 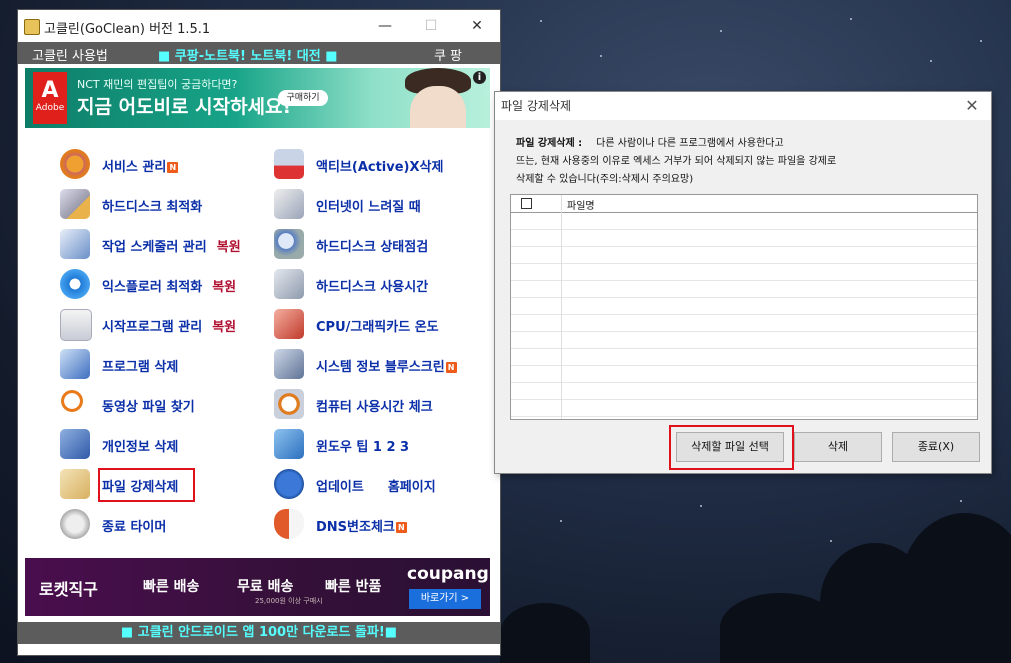 What do you see at coordinates (353, 587) in the screenshot?
I see `ad-fast-return: 빠른 반품` at bounding box center [353, 587].